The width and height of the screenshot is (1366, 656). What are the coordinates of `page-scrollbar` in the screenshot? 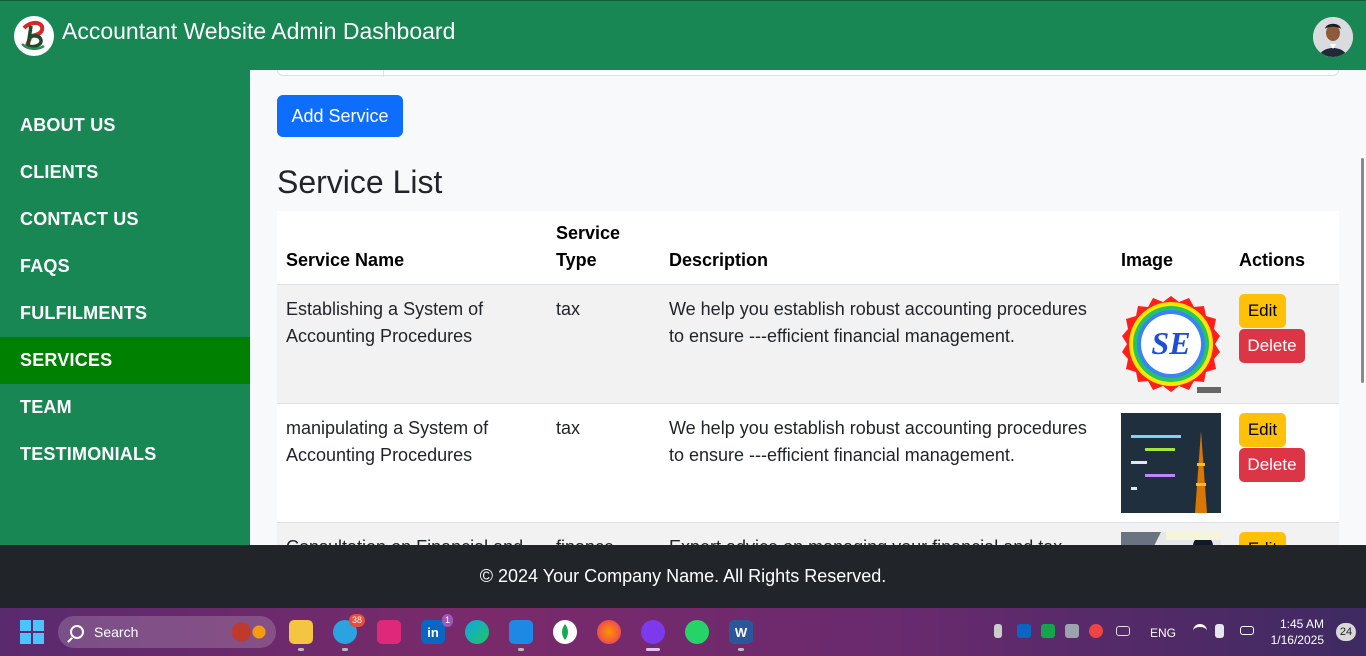 It's located at (1362, 270).